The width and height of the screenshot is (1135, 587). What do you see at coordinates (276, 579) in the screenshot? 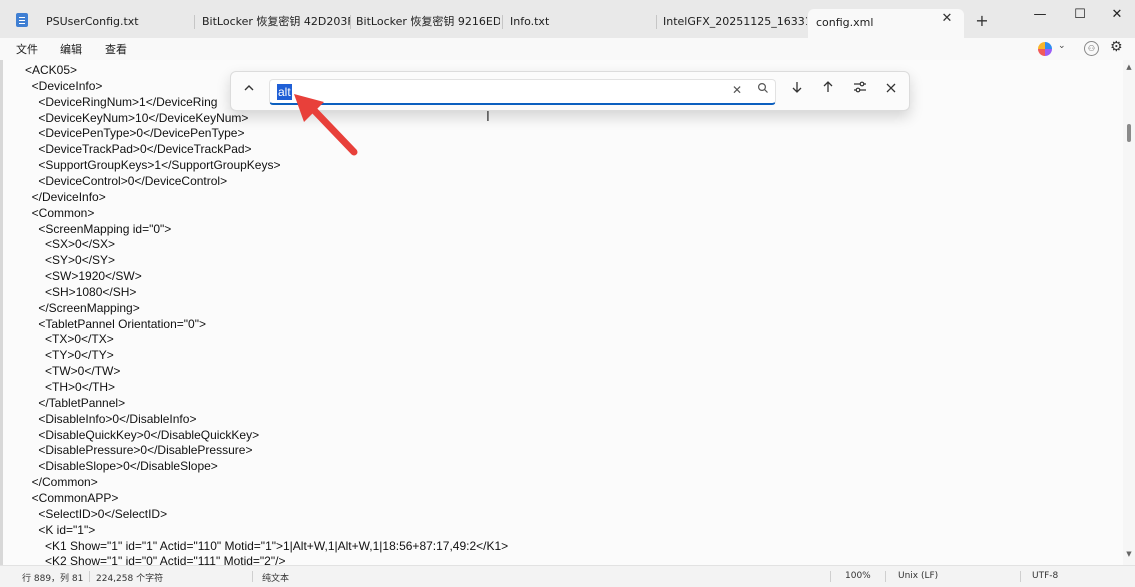
I see `status-format: 纯文本` at bounding box center [276, 579].